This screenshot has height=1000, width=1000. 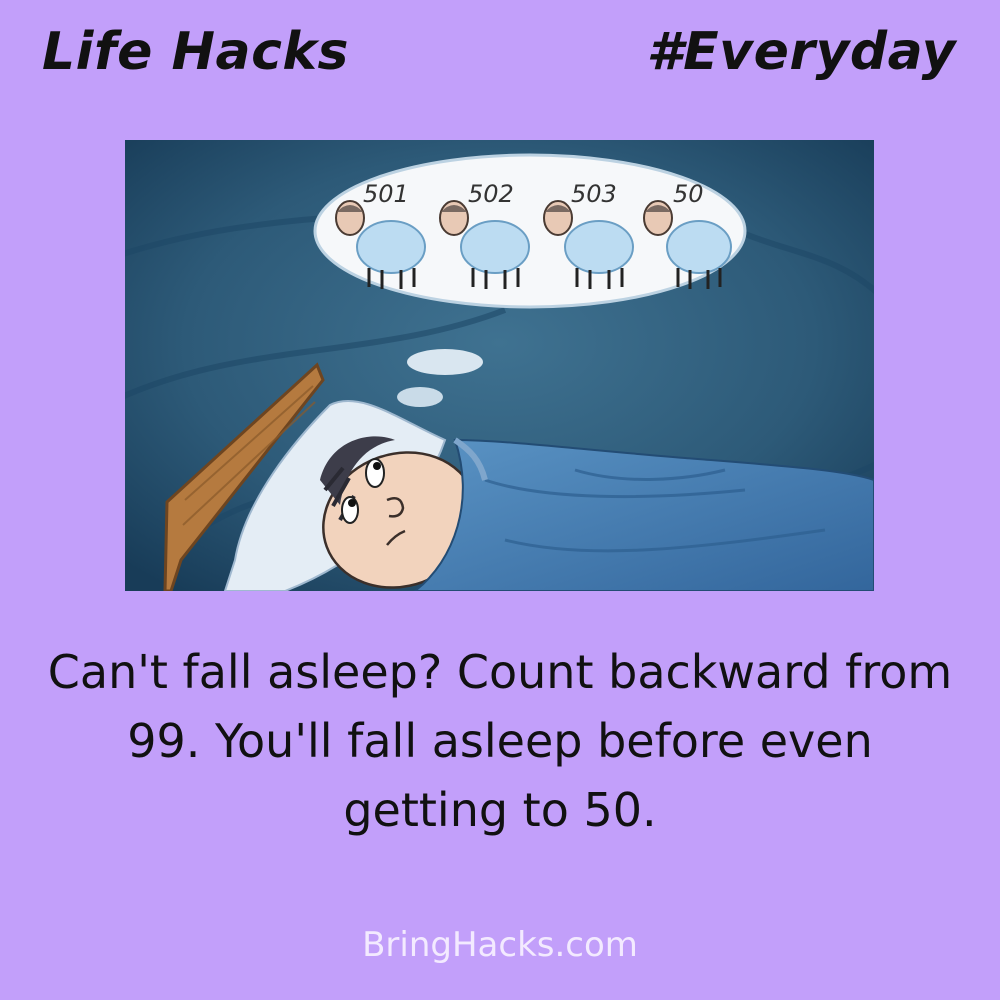 What do you see at coordinates (500, 945) in the screenshot?
I see `footer-site-link: BringHacks.com` at bounding box center [500, 945].